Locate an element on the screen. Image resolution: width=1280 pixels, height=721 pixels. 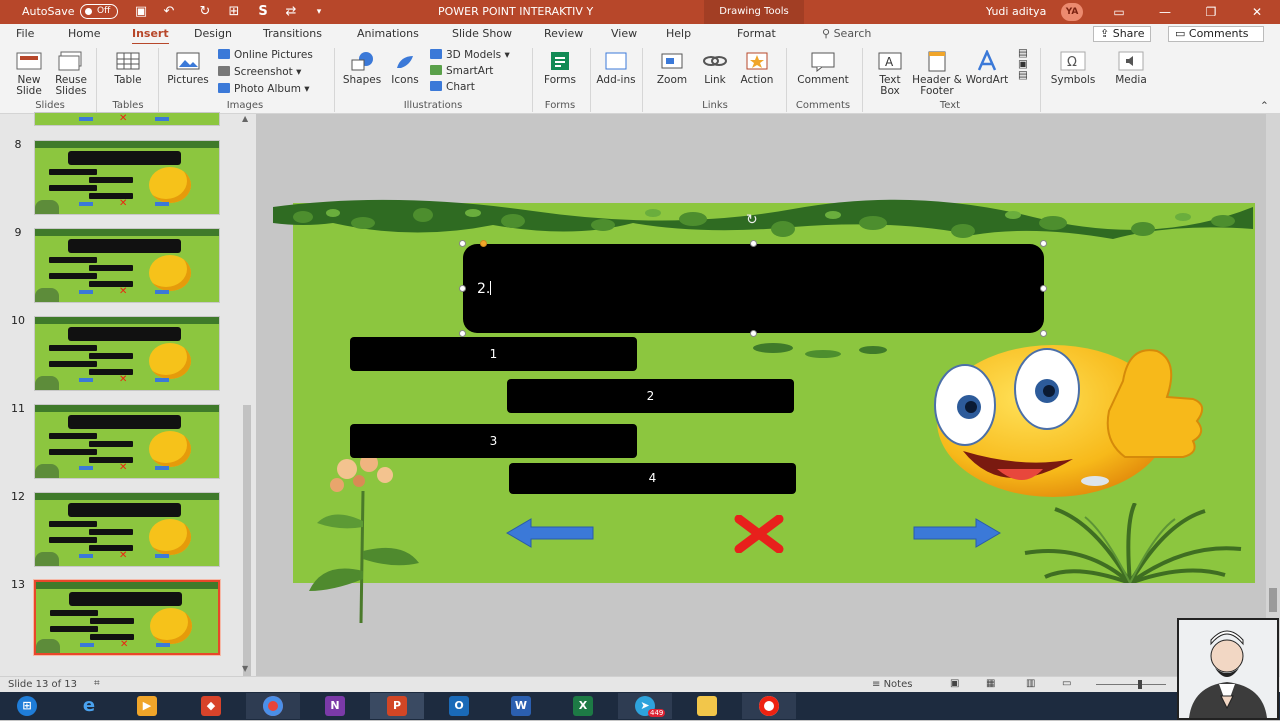
save-icon: ▣ is located at coordinates (141, 12).